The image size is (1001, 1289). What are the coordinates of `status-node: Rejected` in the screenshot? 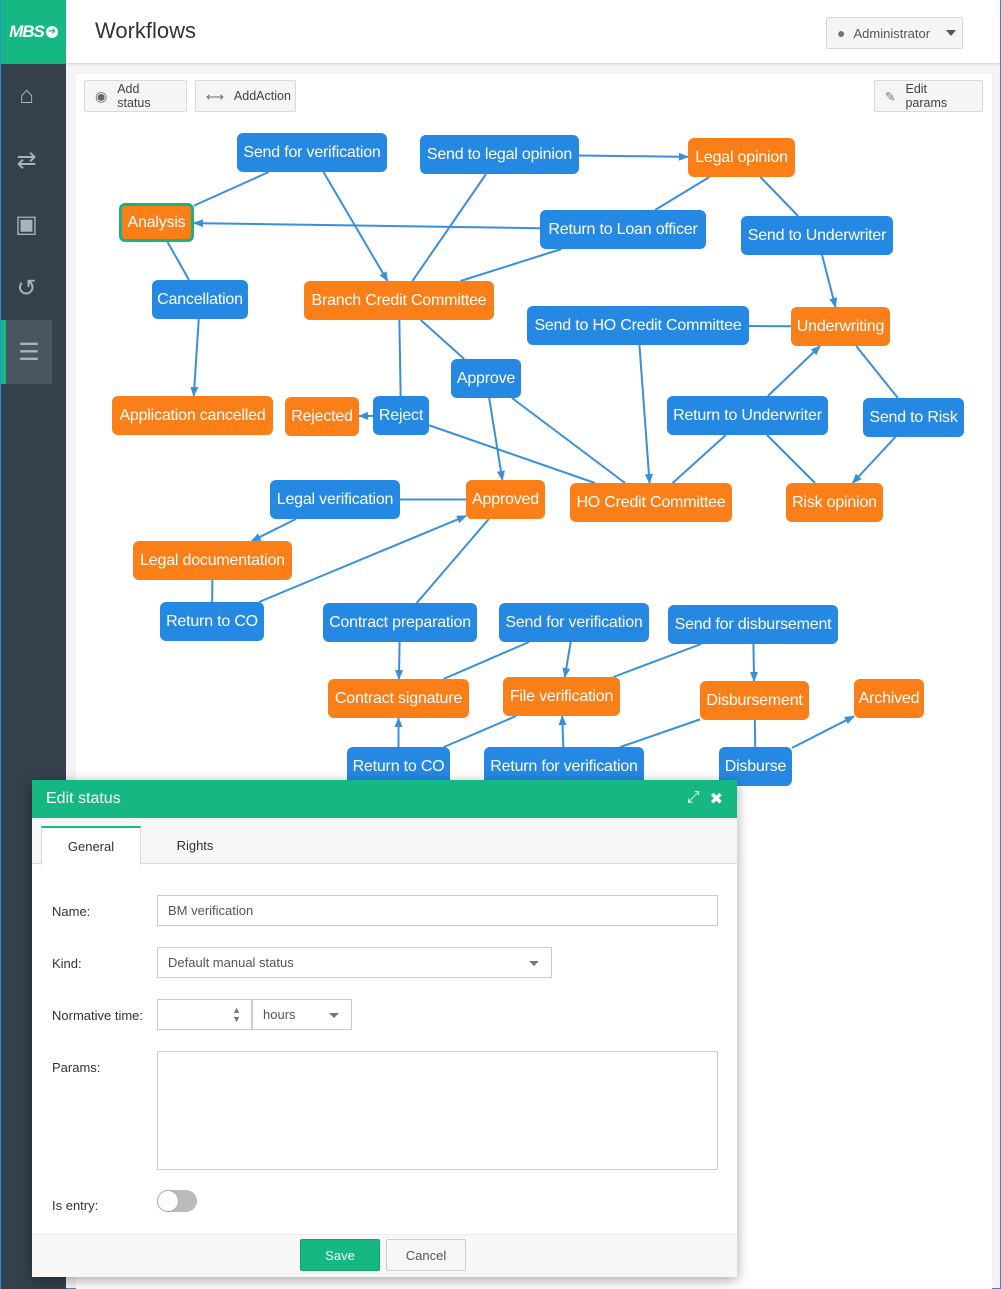 It's located at (322, 416).